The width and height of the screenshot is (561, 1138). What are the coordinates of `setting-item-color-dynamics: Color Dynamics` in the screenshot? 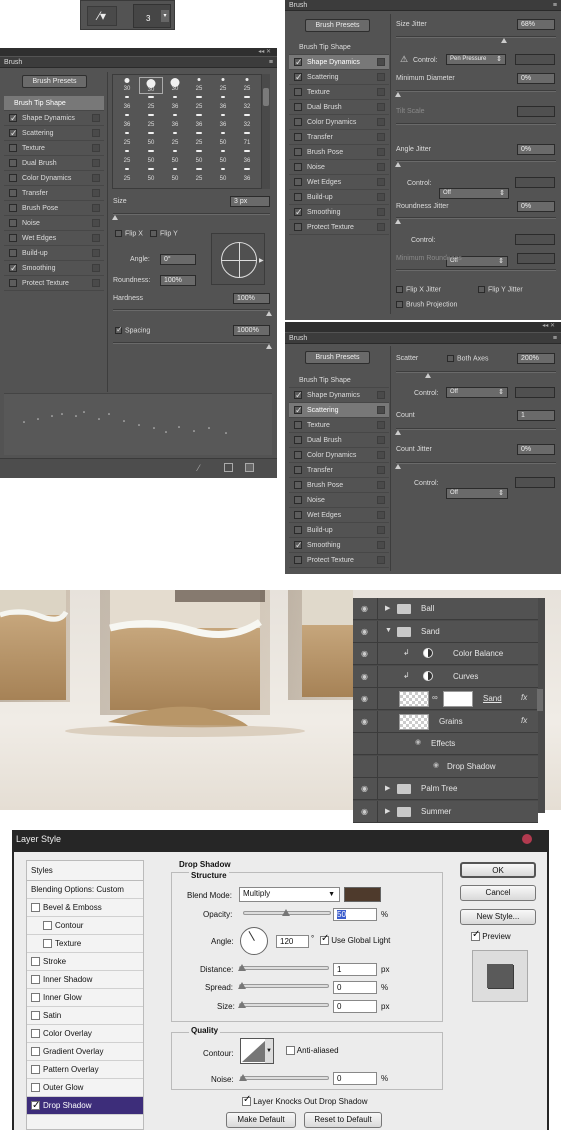 It's located at (339, 455).